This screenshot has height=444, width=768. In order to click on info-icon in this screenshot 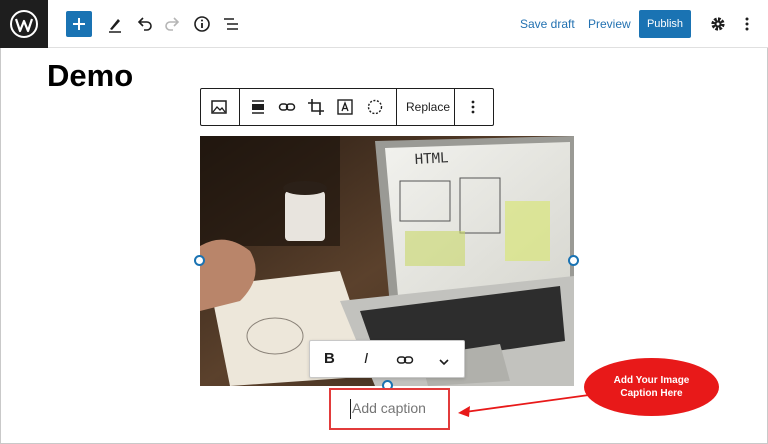, I will do `click(202, 24)`.